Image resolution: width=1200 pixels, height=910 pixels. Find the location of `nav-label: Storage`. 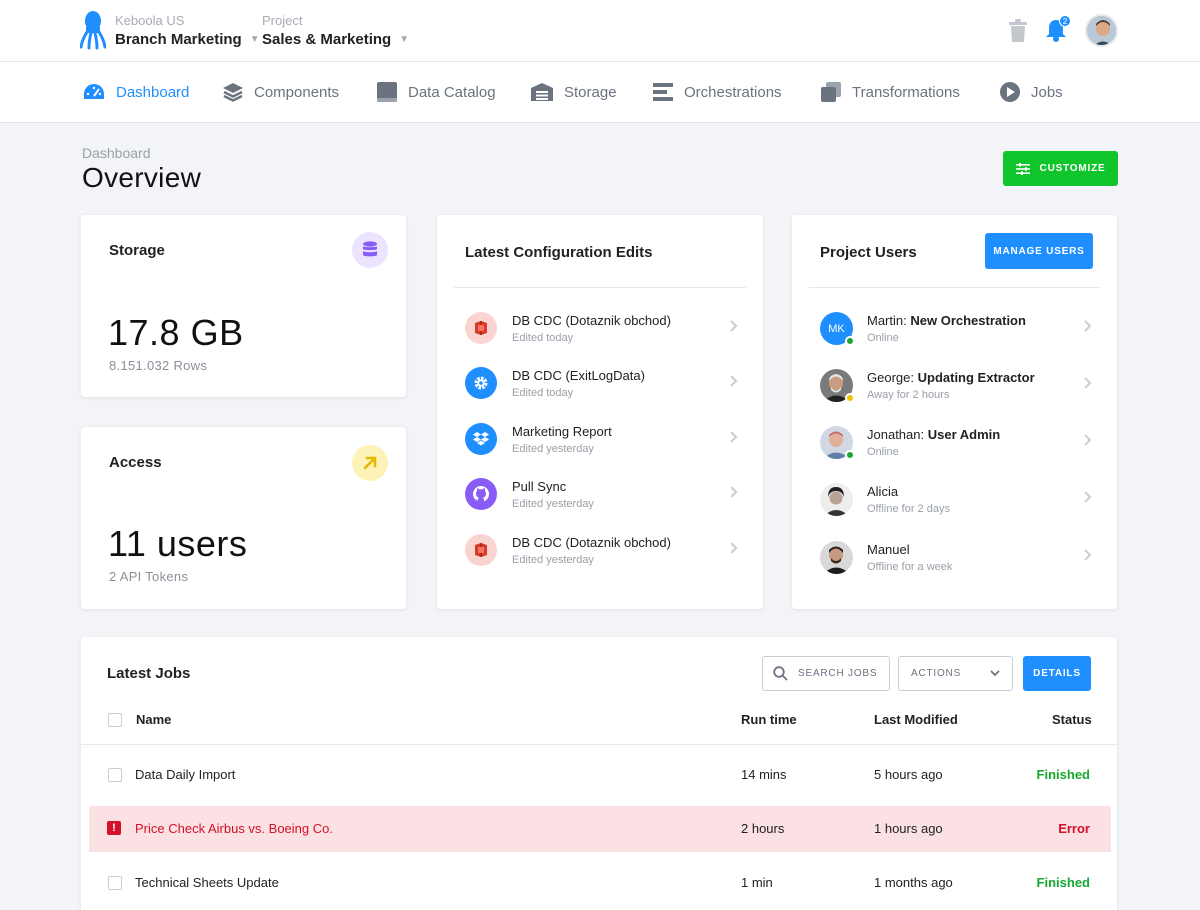

nav-label: Storage is located at coordinates (590, 92).